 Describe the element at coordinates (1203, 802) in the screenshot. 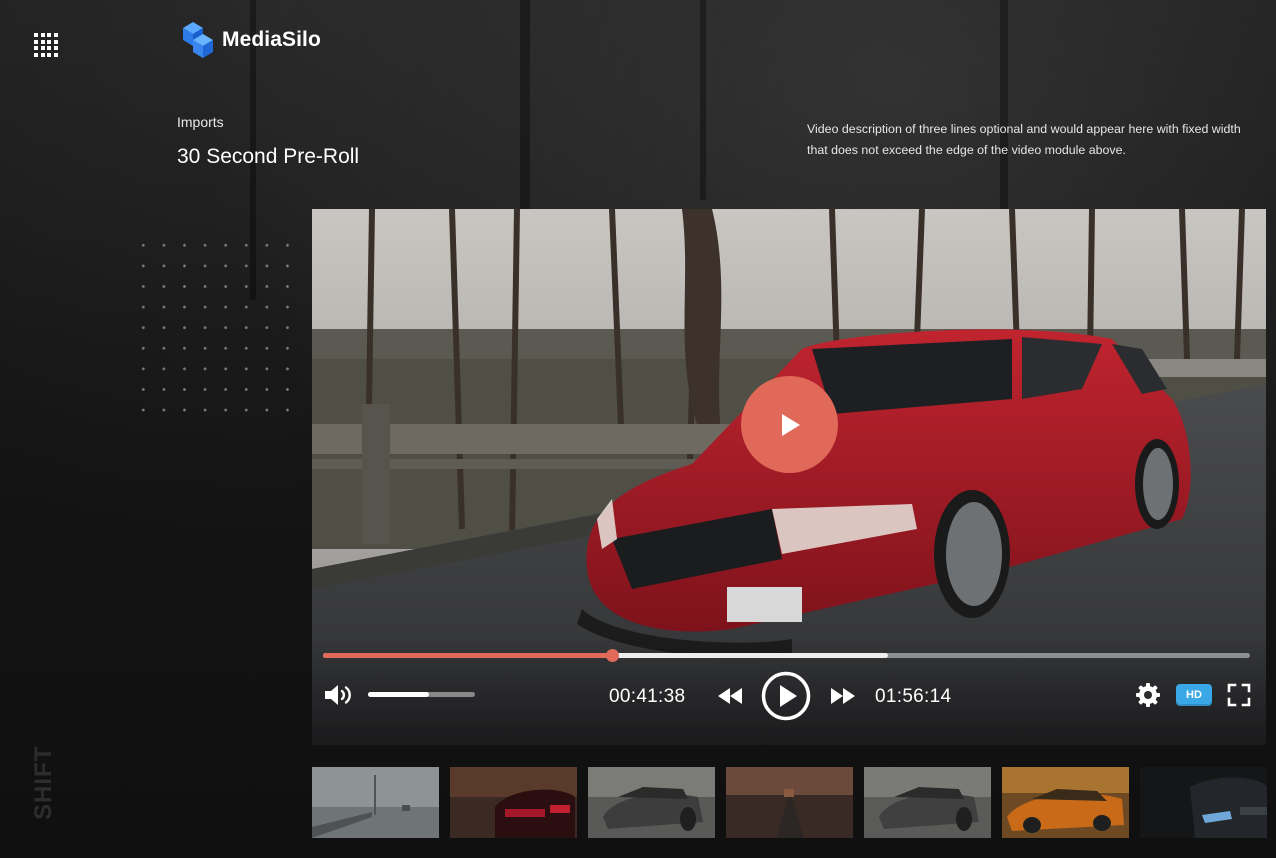

I see `thumbnail-dark-car-headlight` at that location.